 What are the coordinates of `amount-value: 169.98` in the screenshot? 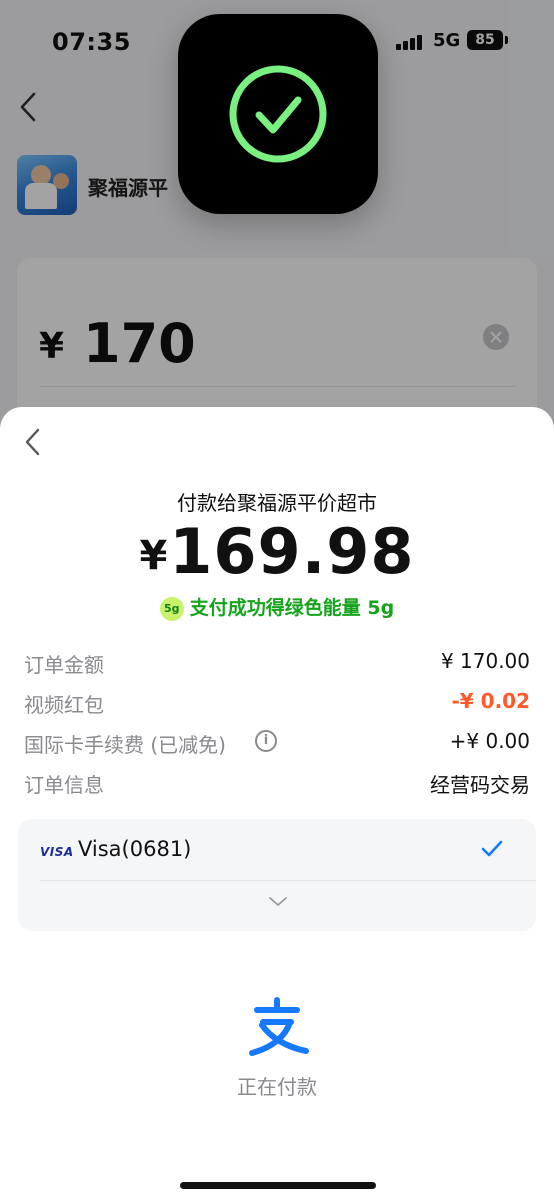 It's located at (292, 551).